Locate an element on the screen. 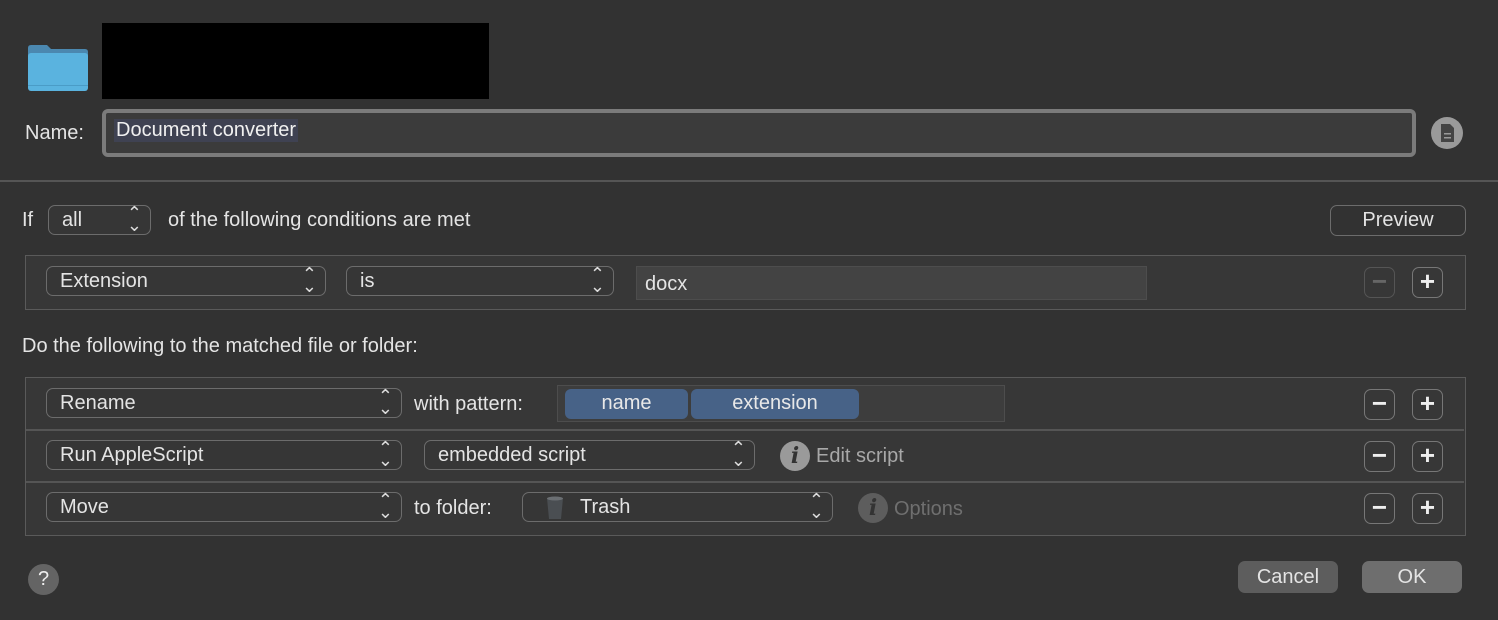 The height and width of the screenshot is (620, 1498). help-button: ? is located at coordinates (43, 579).